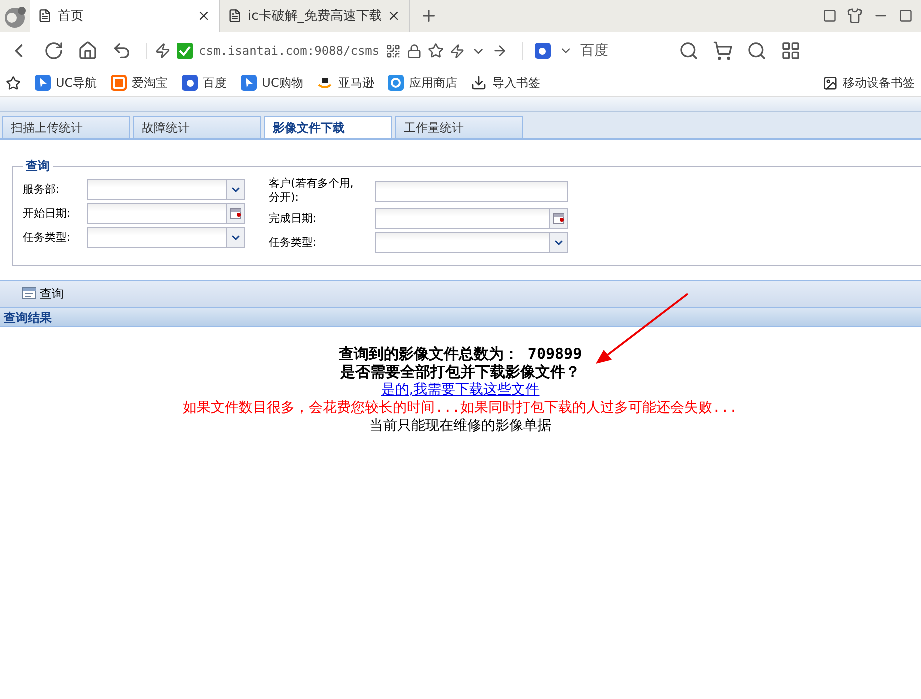 This screenshot has width=921, height=699. What do you see at coordinates (869, 83) in the screenshot?
I see `bookmark-link: 移动设备书签` at bounding box center [869, 83].